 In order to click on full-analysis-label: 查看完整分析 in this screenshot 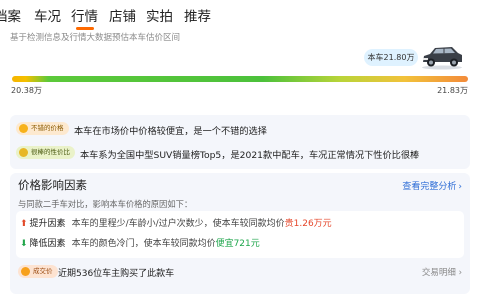, I will do `click(429, 187)`.